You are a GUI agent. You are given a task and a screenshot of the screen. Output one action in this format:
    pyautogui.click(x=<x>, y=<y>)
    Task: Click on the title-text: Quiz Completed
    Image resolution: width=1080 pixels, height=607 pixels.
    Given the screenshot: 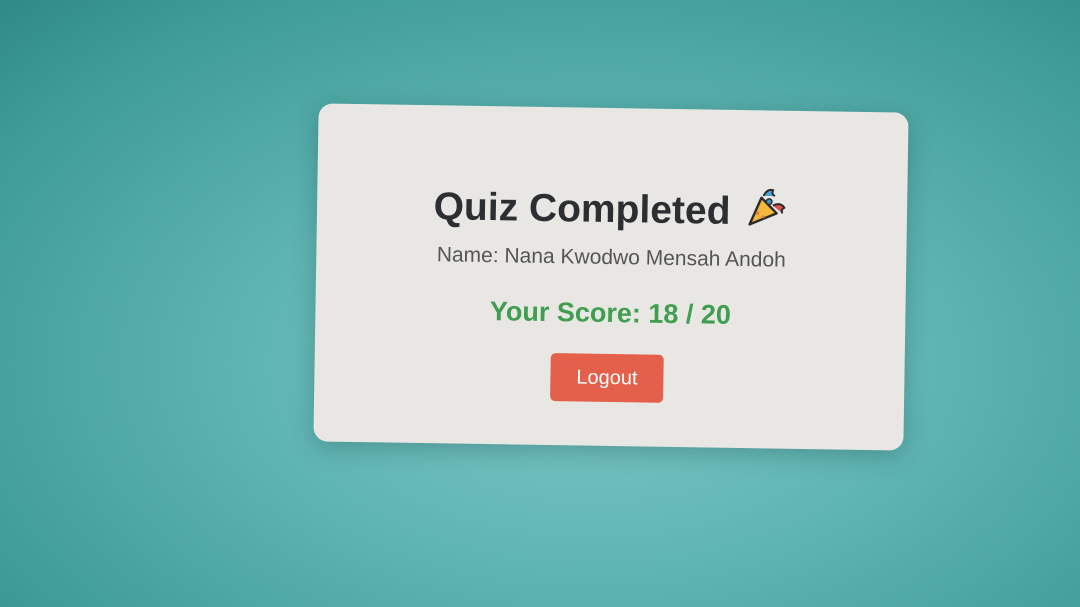 What is the action you would take?
    pyautogui.click(x=582, y=209)
    